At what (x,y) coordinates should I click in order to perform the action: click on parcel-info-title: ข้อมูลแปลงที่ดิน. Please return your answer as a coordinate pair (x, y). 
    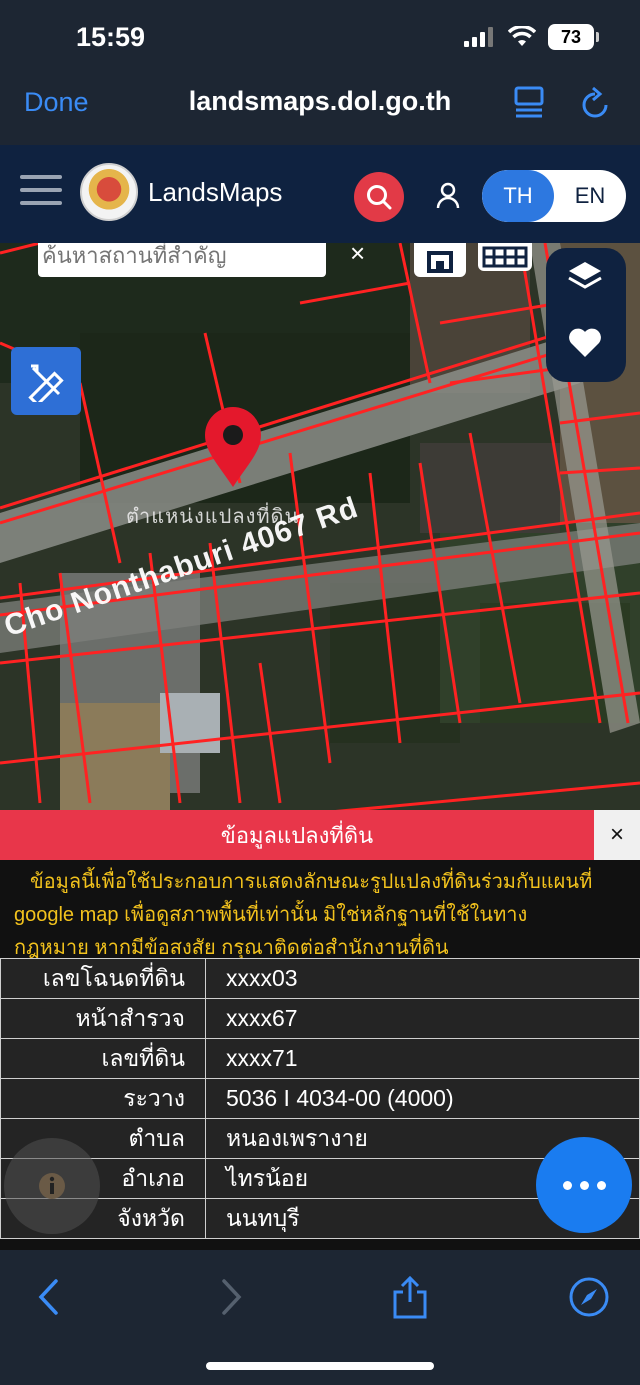
    Looking at the image, I should click on (297, 835).